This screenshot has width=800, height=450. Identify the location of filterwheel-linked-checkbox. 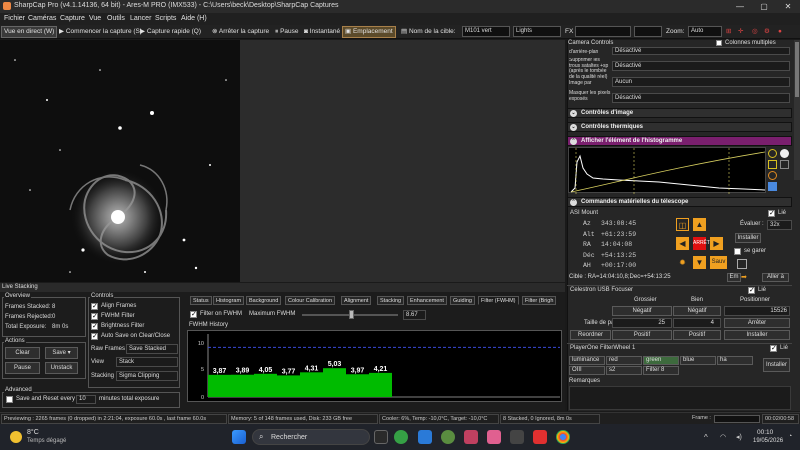
(773, 348).